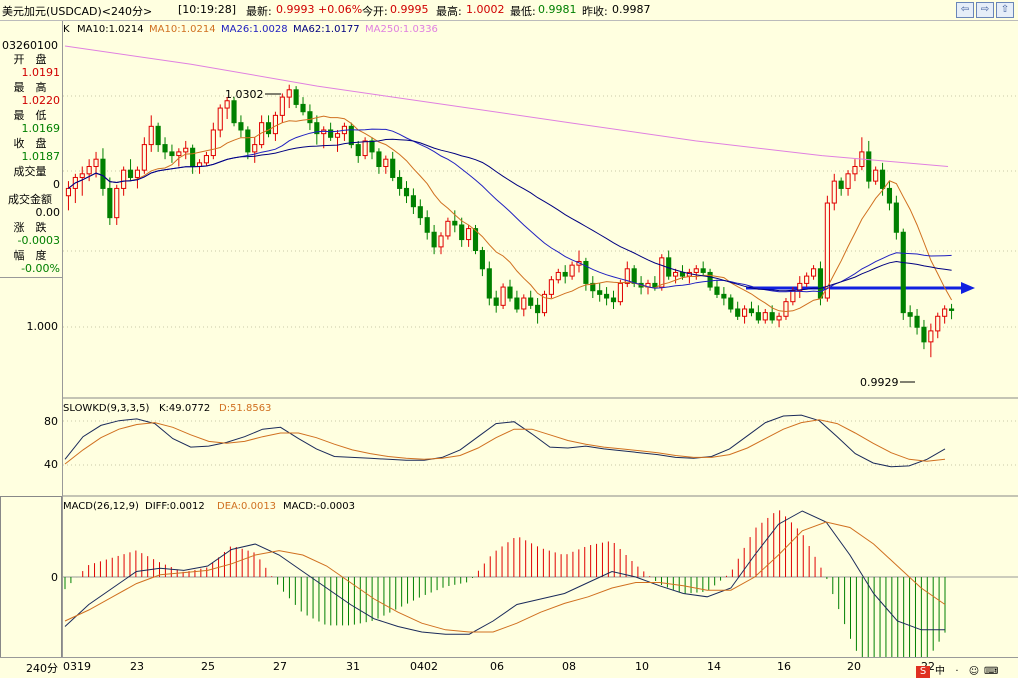 This screenshot has width=1018, height=678. I want to click on high-value: 1.0220, so click(41, 100).